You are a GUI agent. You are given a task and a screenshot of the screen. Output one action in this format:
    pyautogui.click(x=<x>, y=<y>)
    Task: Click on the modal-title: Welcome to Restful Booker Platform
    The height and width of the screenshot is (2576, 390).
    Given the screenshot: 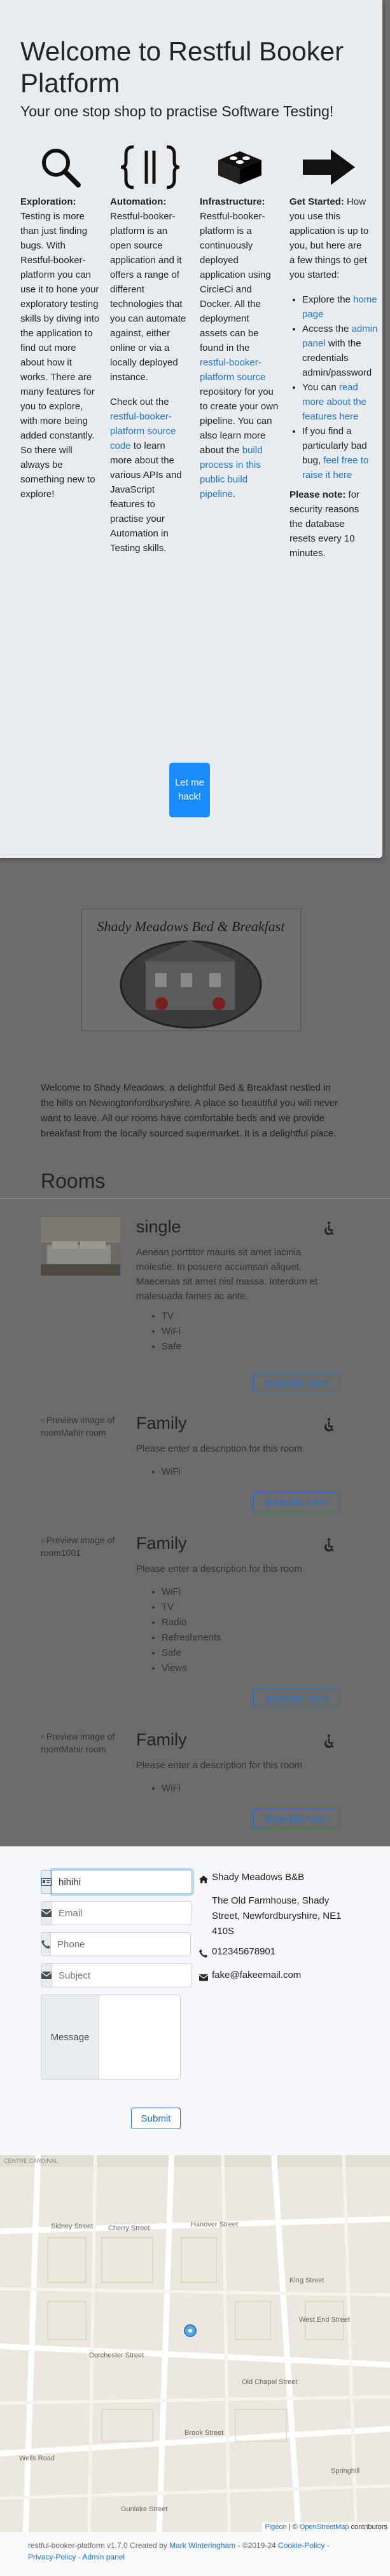 What is the action you would take?
    pyautogui.click(x=182, y=67)
    